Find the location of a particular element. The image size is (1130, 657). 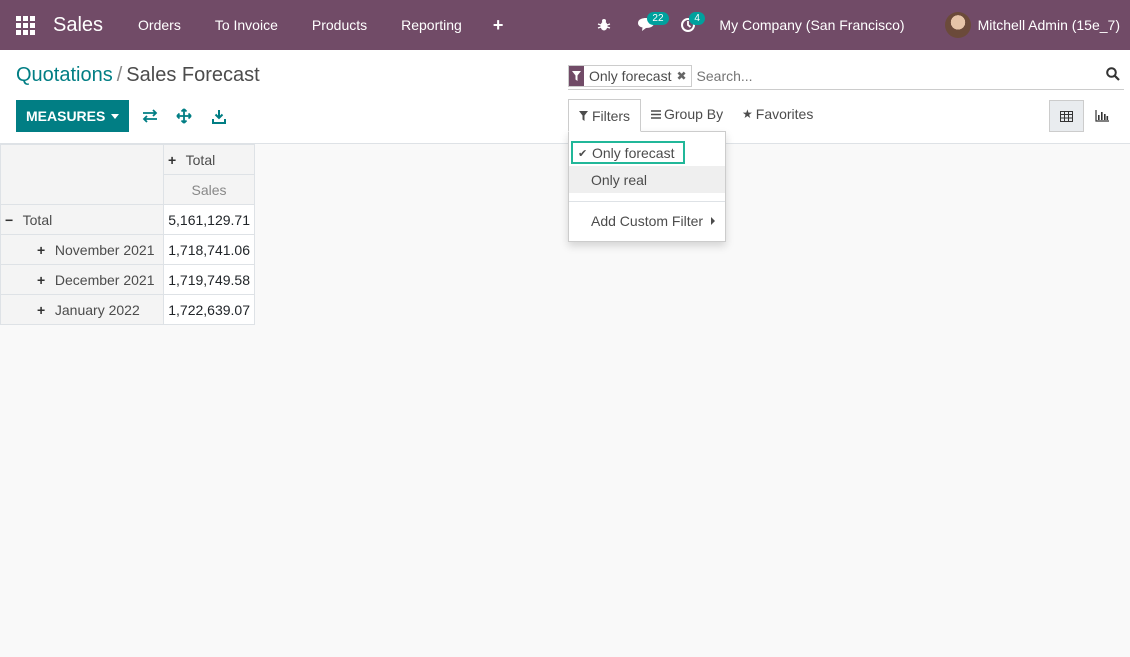

pivot-cell: 1,722,639.07 is located at coordinates (209, 309).